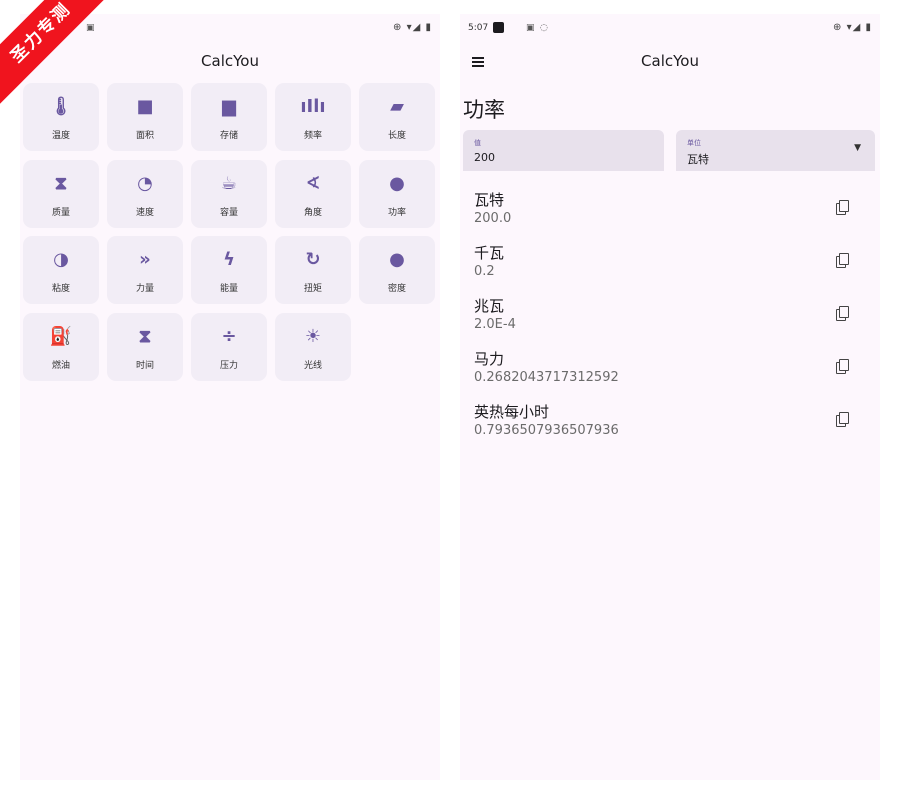 This screenshot has height=800, width=900. I want to click on image-notification-icon: ▣, so click(530, 28).